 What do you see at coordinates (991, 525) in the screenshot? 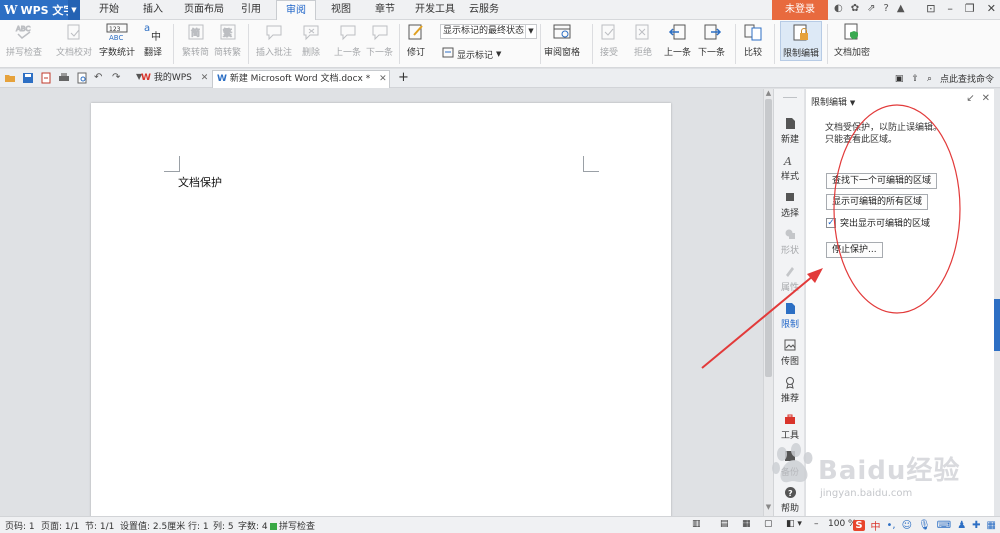
I see `tools-icon: ▦` at bounding box center [991, 525].